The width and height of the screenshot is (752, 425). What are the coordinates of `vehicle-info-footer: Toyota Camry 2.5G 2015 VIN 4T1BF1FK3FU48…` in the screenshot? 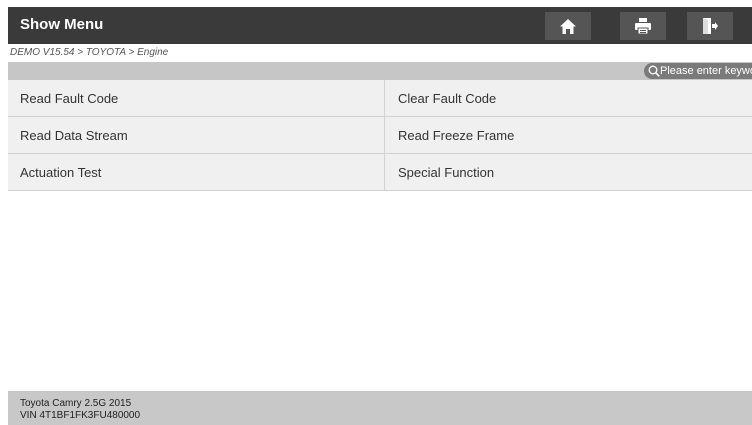 It's located at (380, 408).